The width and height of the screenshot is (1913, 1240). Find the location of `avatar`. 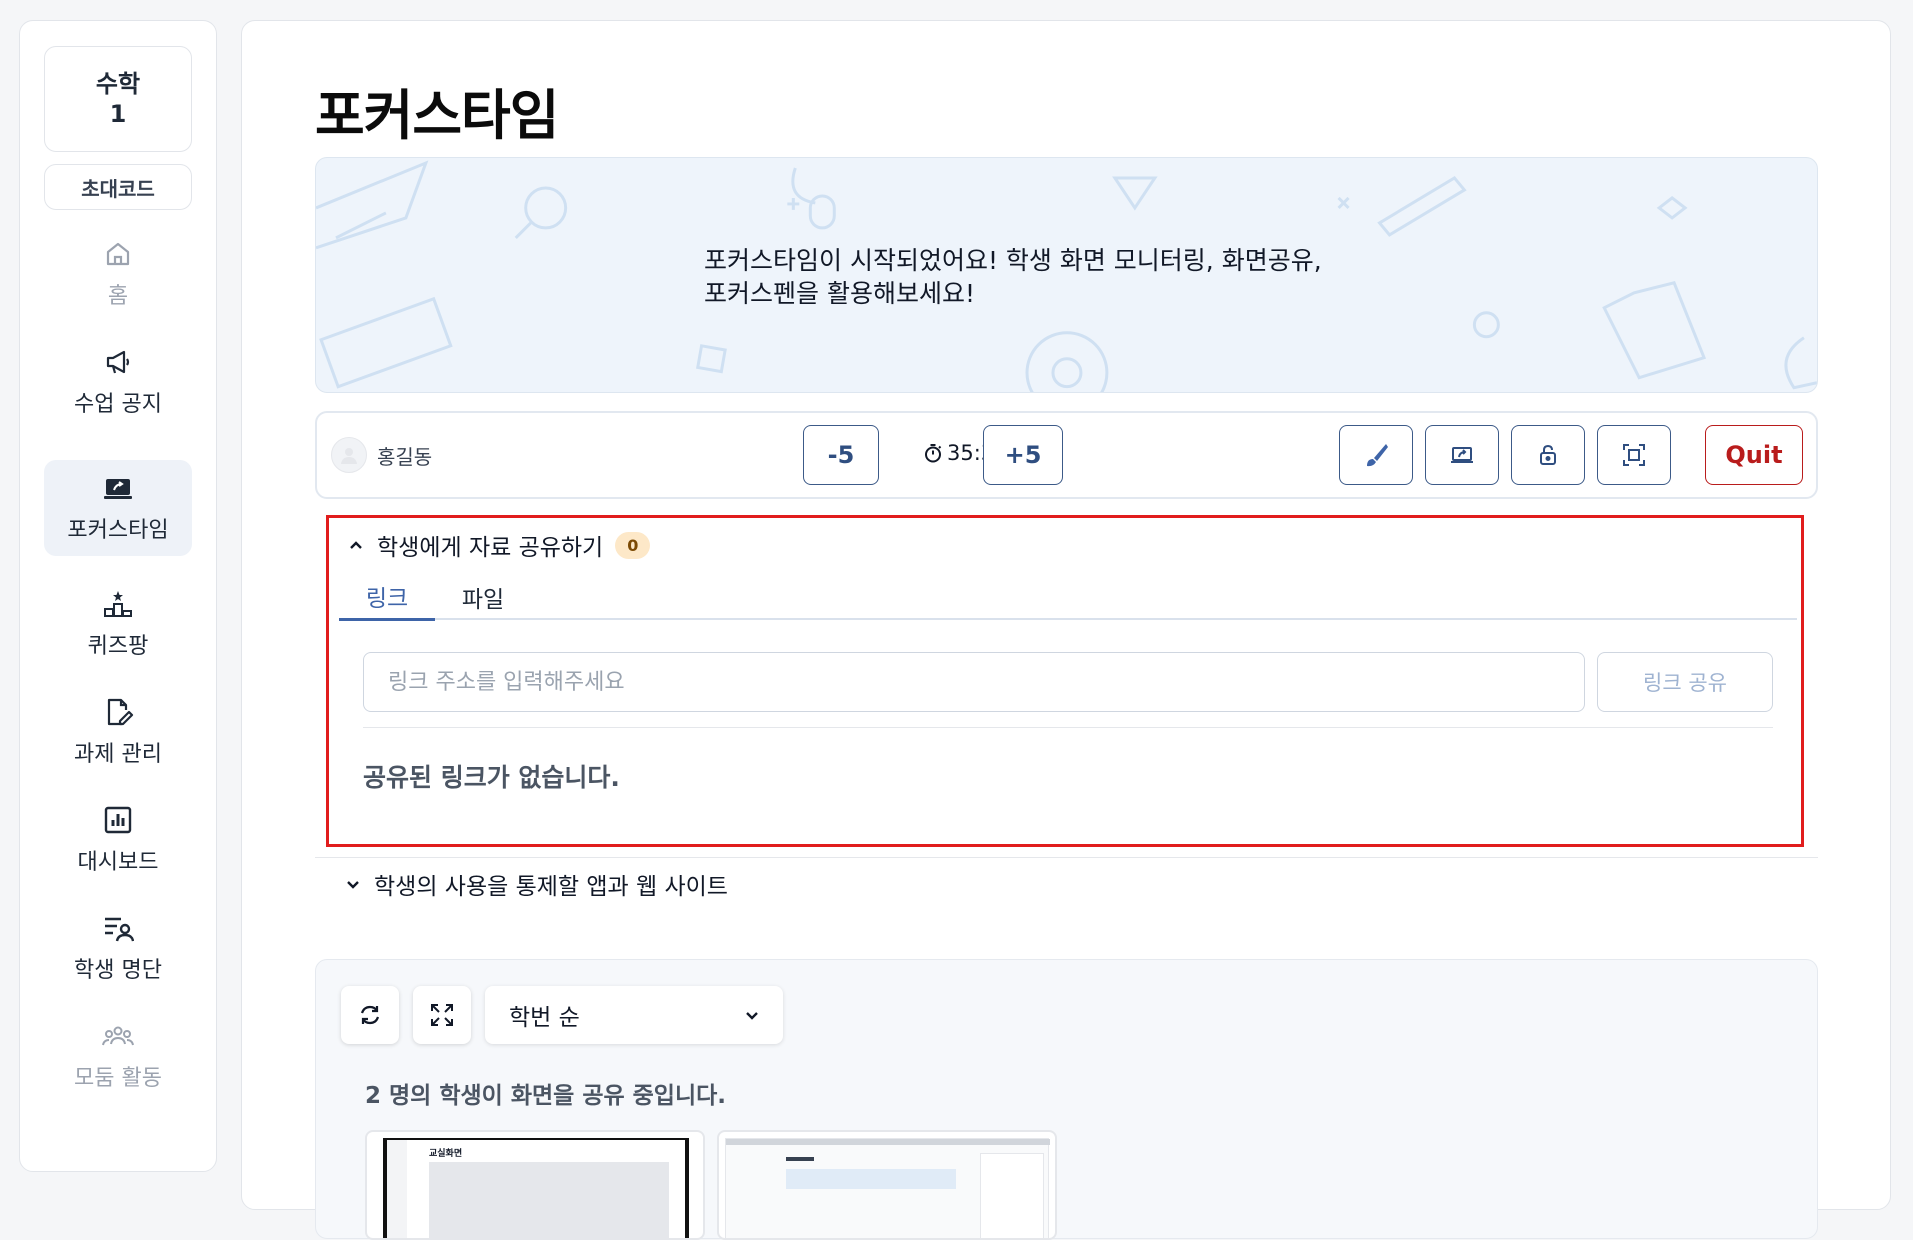

avatar is located at coordinates (349, 455).